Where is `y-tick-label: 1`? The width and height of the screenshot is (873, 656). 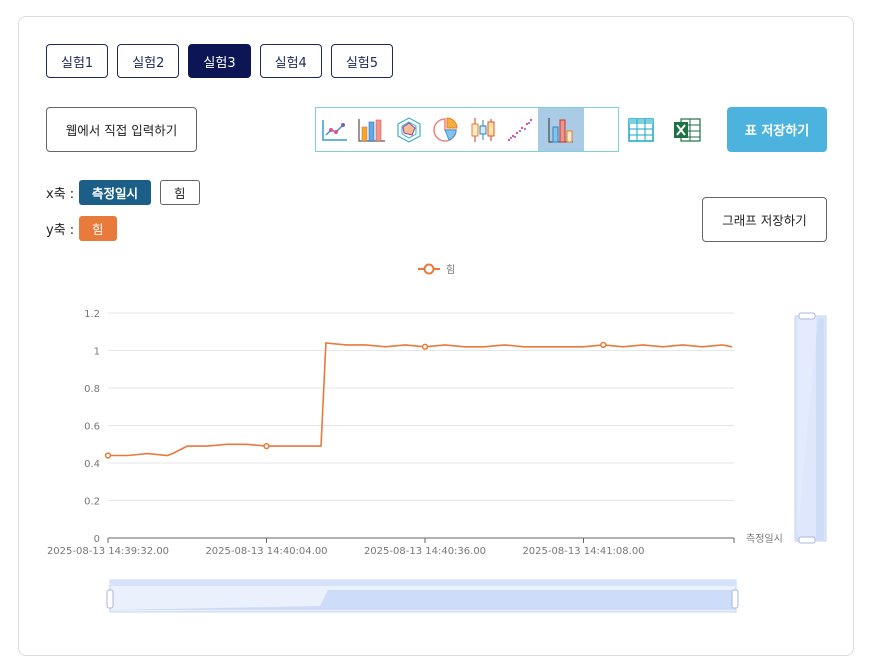
y-tick-label: 1 is located at coordinates (97, 352).